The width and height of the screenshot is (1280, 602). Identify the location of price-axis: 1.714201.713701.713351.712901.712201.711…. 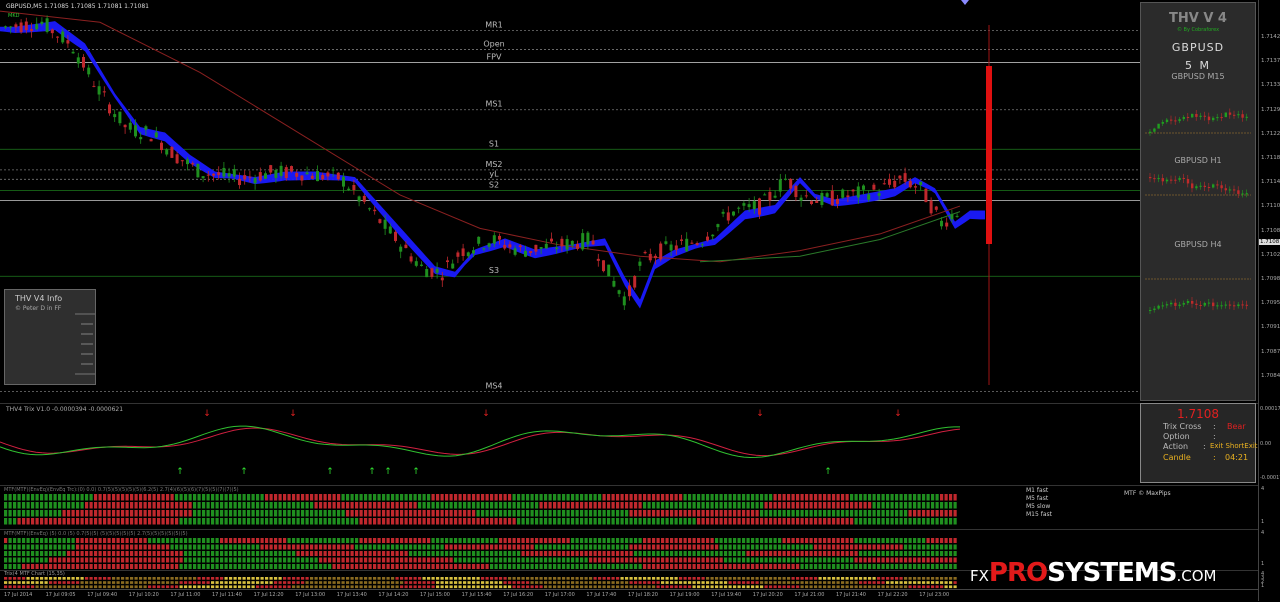
(1269, 300).